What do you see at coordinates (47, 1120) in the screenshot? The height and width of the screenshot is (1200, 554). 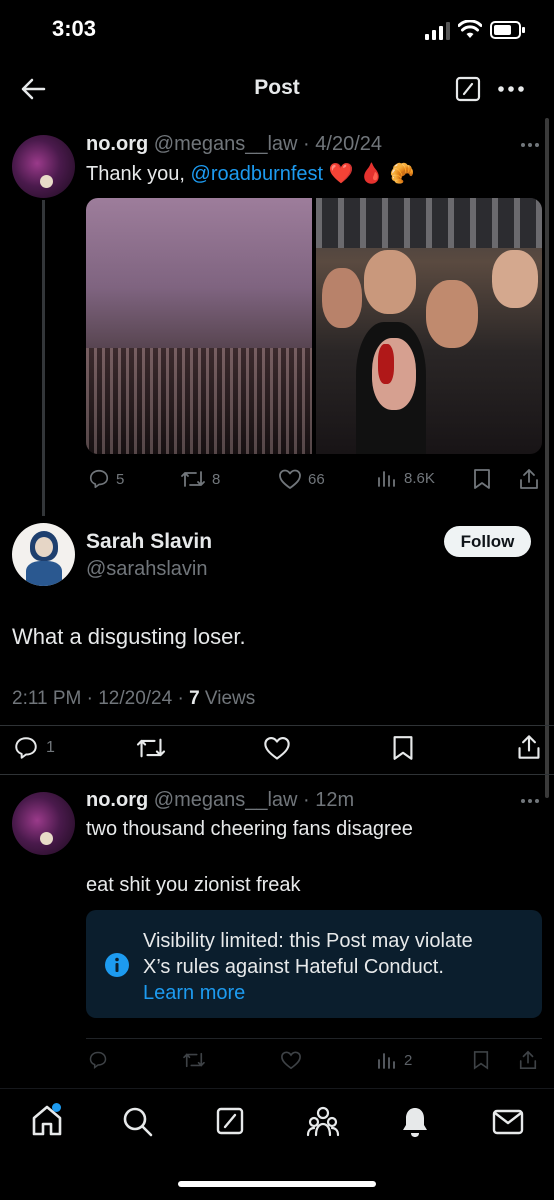 I see `tab-home` at bounding box center [47, 1120].